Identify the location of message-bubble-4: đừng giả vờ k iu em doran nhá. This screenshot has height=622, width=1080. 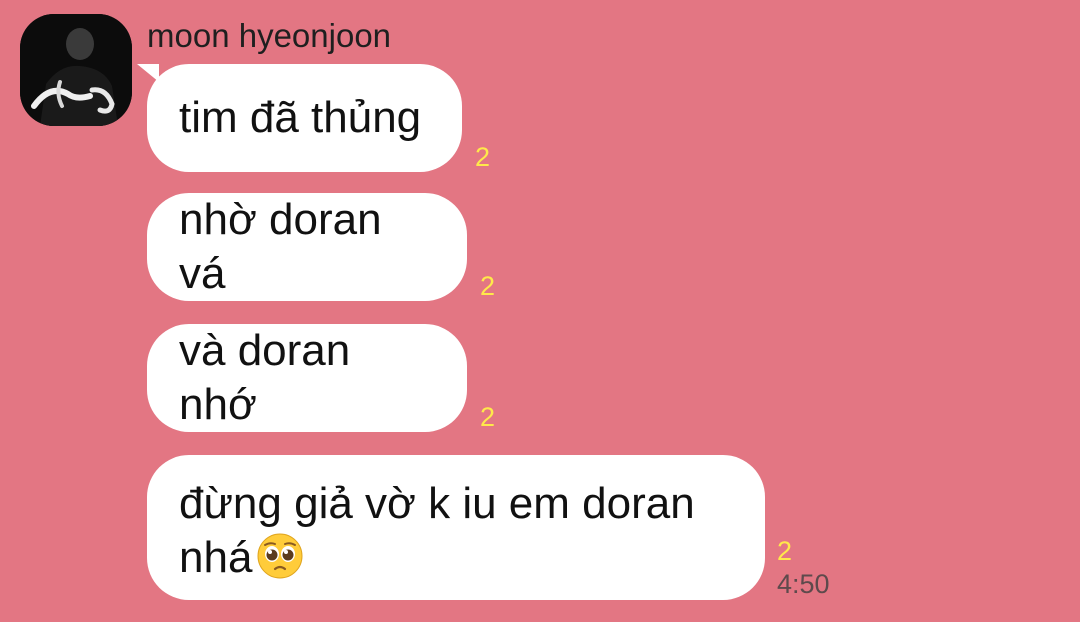
(456, 527).